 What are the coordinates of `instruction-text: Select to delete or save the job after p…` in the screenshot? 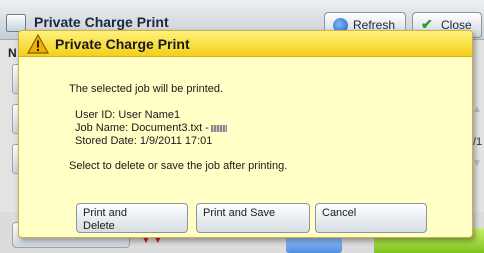 It's located at (178, 166).